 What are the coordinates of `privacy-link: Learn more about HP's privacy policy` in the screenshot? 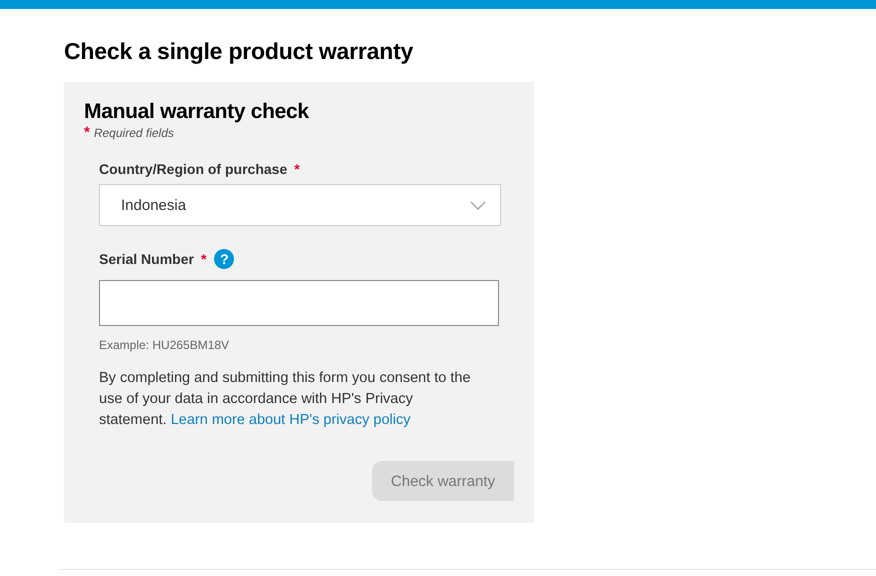 It's located at (290, 420).